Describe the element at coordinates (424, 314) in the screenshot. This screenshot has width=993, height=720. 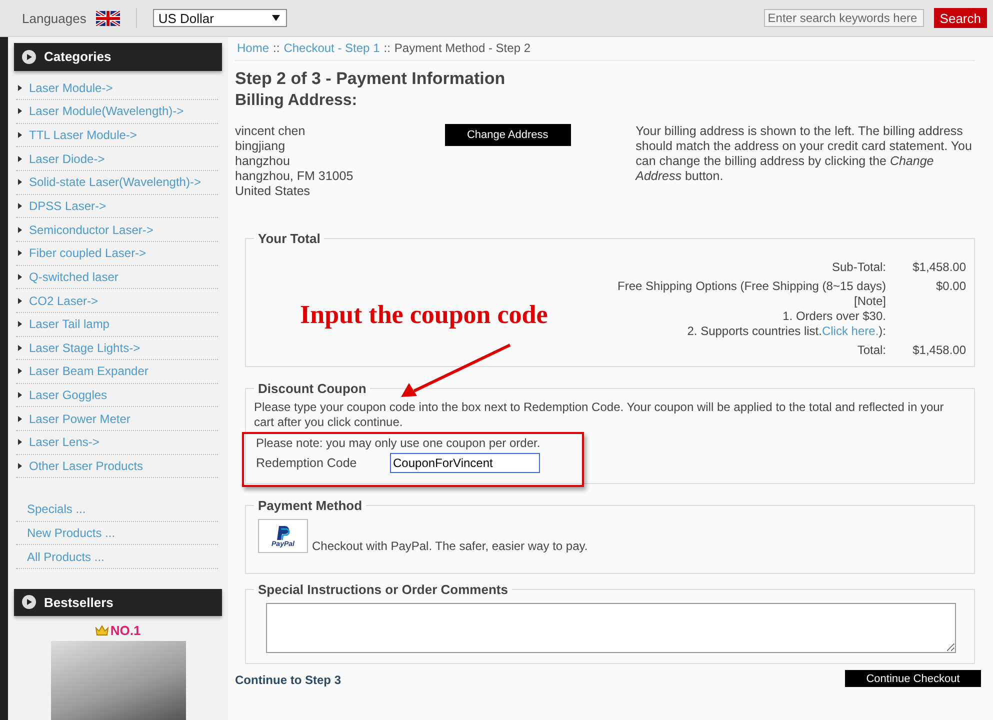
I see `annotation-text: Input the coupon code` at that location.